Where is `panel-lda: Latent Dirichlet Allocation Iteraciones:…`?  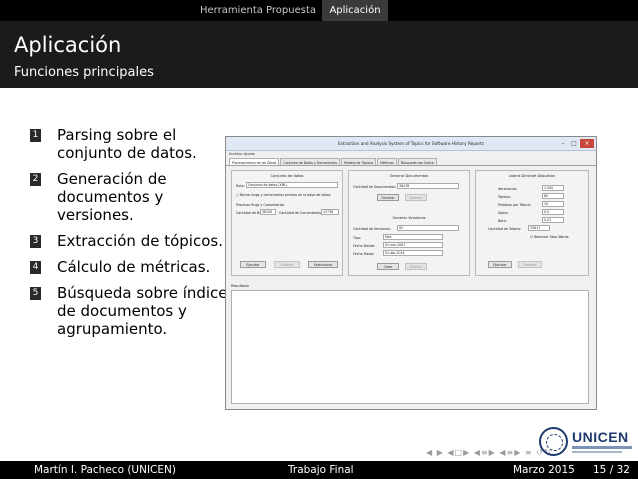 panel-lda: Latent Dirichlet Allocation Iteraciones:… is located at coordinates (532, 223).